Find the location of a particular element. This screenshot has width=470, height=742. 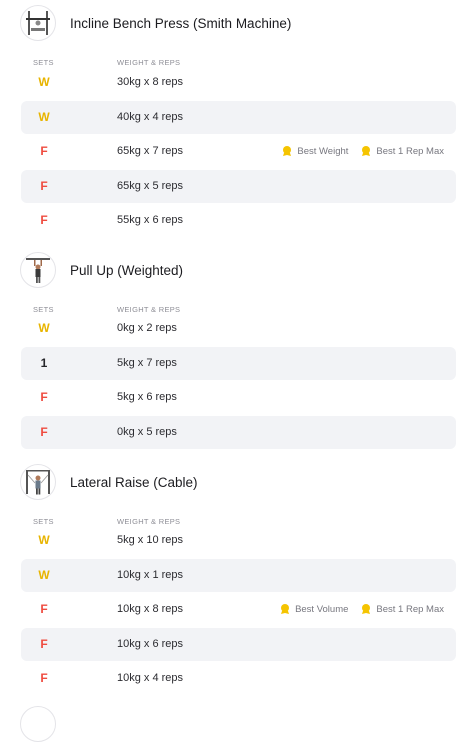

exercise-header: Pull Up (Weighted) is located at coordinates (101, 270).